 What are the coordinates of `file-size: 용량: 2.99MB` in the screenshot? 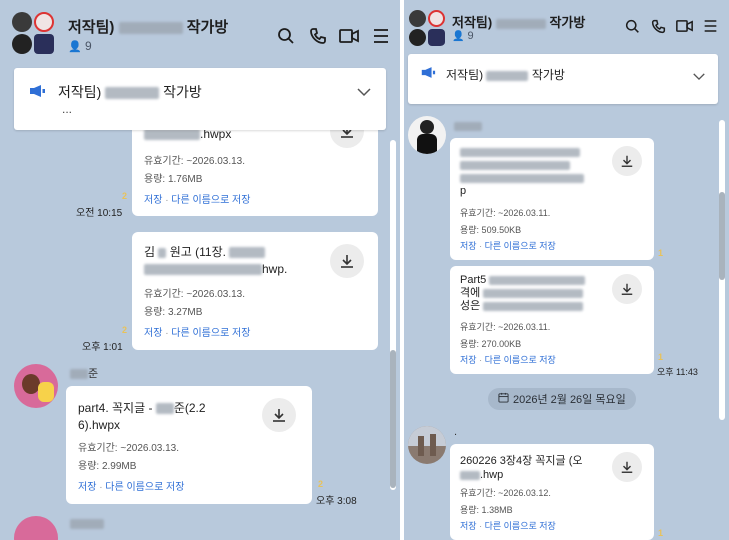 It's located at (107, 466).